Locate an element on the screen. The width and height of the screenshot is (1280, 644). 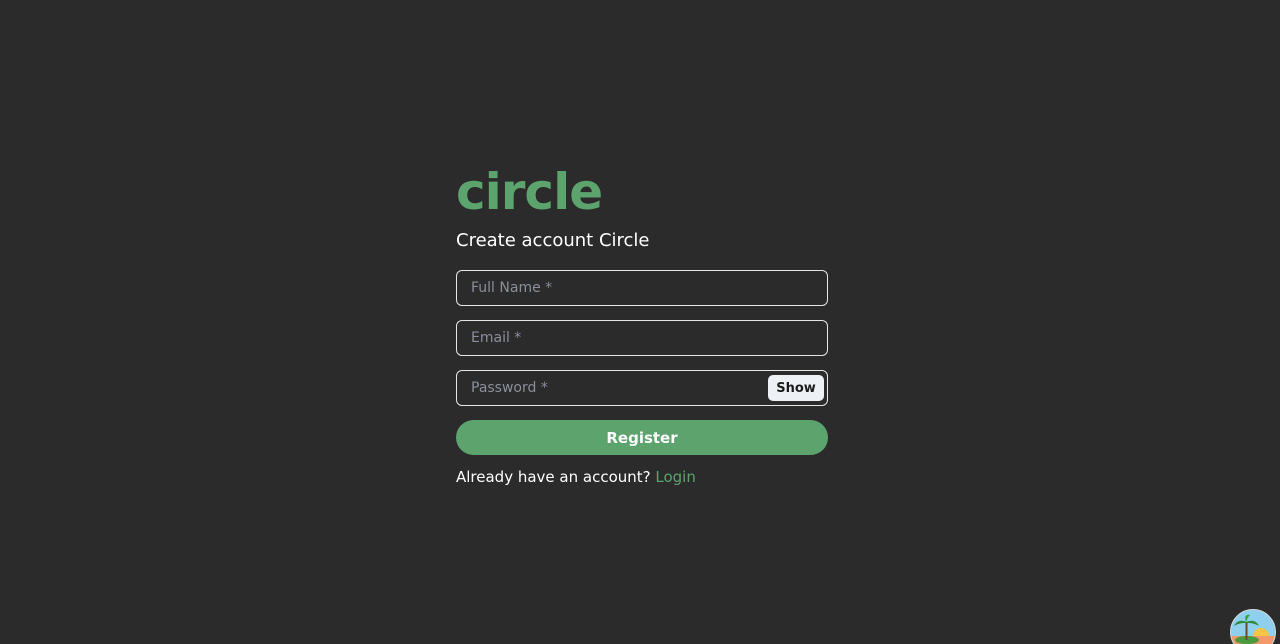
login-link: Login is located at coordinates (675, 477).